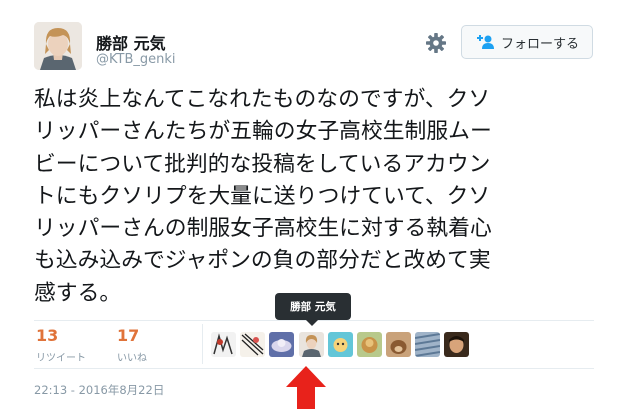  What do you see at coordinates (132, 345) in the screenshot?
I see `likes-stat: 17 いいね` at bounding box center [132, 345].